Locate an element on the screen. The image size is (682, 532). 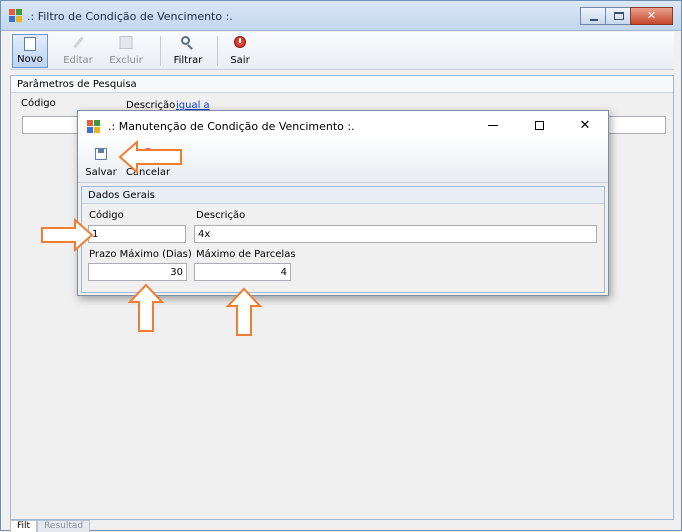
search-codigo-label: Código is located at coordinates (38, 103).